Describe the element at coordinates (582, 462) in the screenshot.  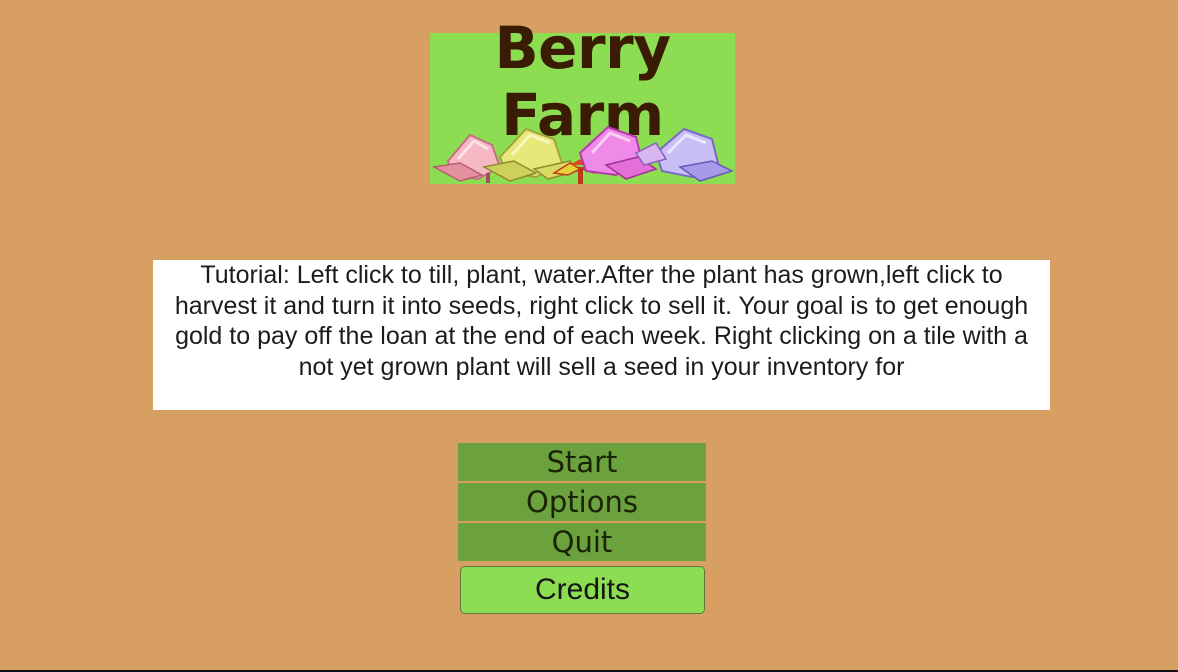
I see `start-button: Start` at that location.